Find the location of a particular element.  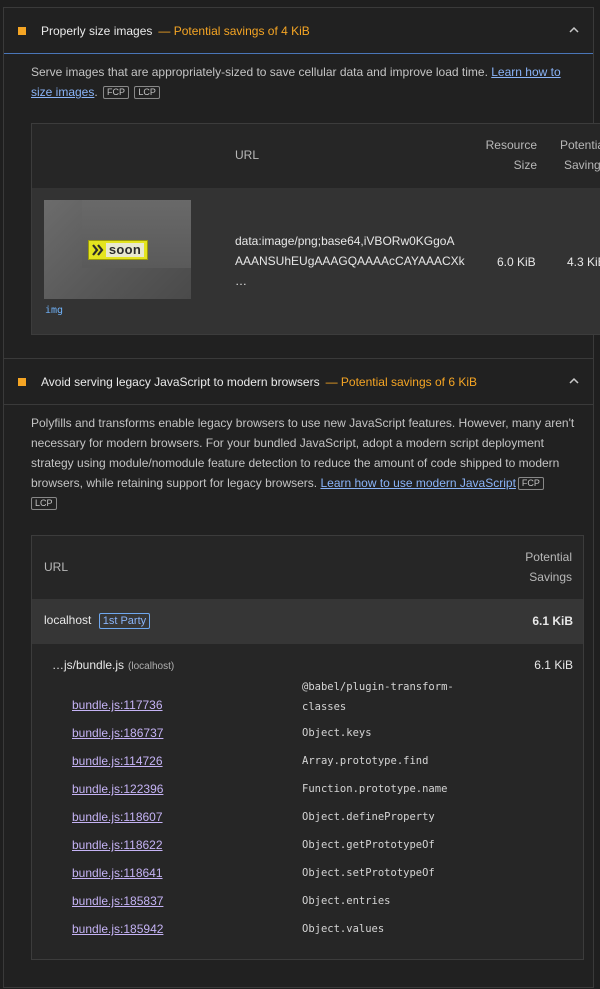

audit-title: Properly size images is located at coordinates (97, 30).